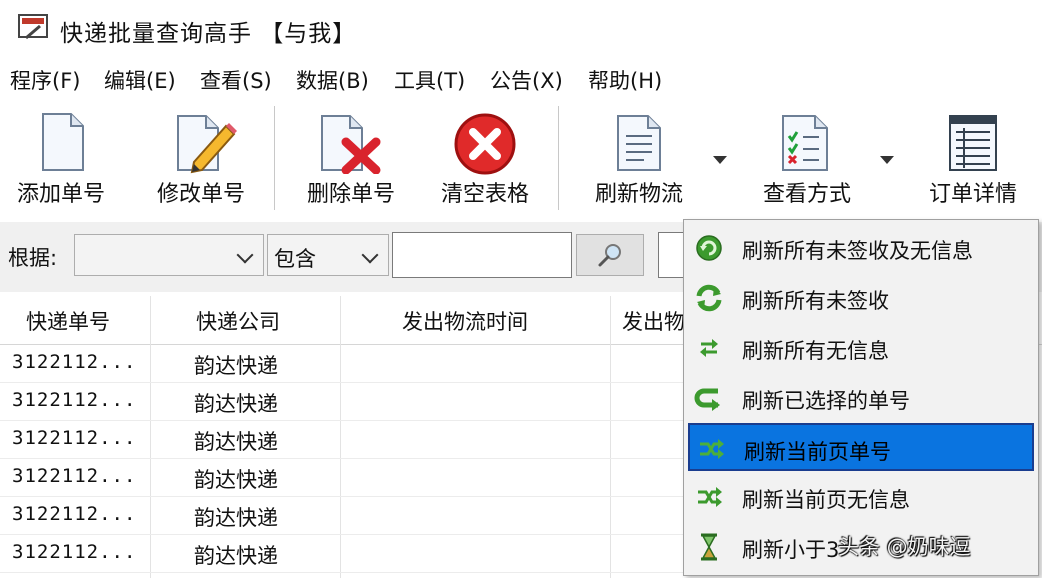 The width and height of the screenshot is (1042, 578). I want to click on refresh-selected-icon, so click(707, 399).